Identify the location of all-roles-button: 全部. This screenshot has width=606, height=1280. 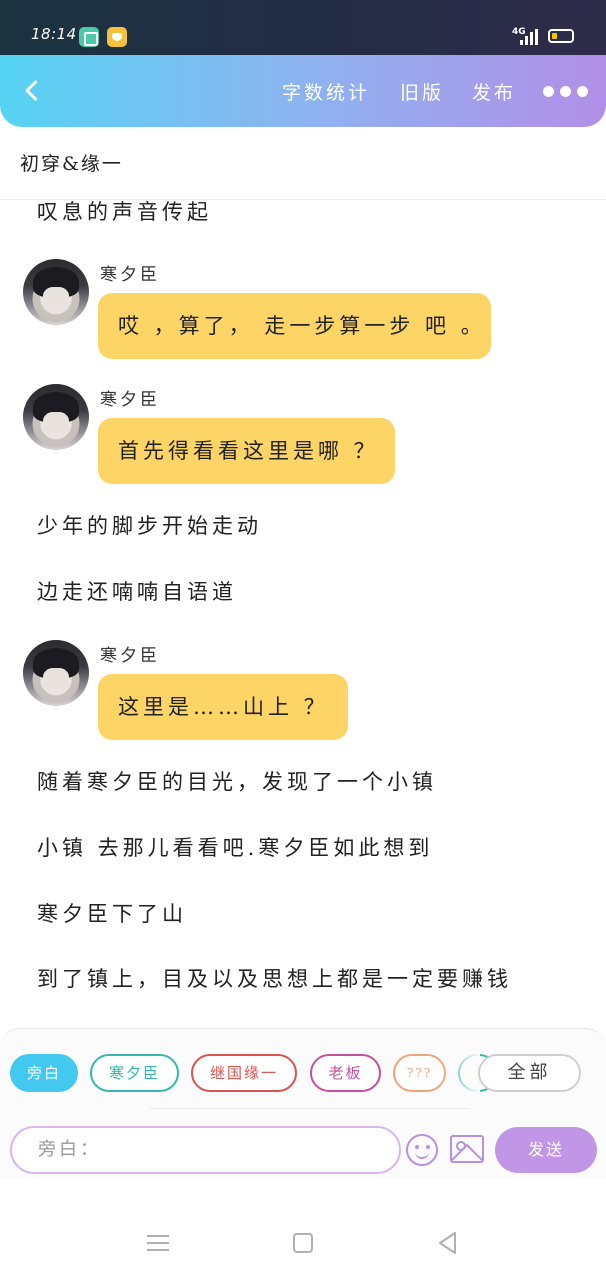
(529, 1073).